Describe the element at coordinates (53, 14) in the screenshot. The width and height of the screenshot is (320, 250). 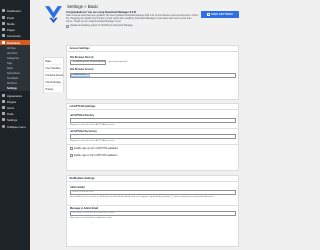
I see `download-manager-logo` at that location.